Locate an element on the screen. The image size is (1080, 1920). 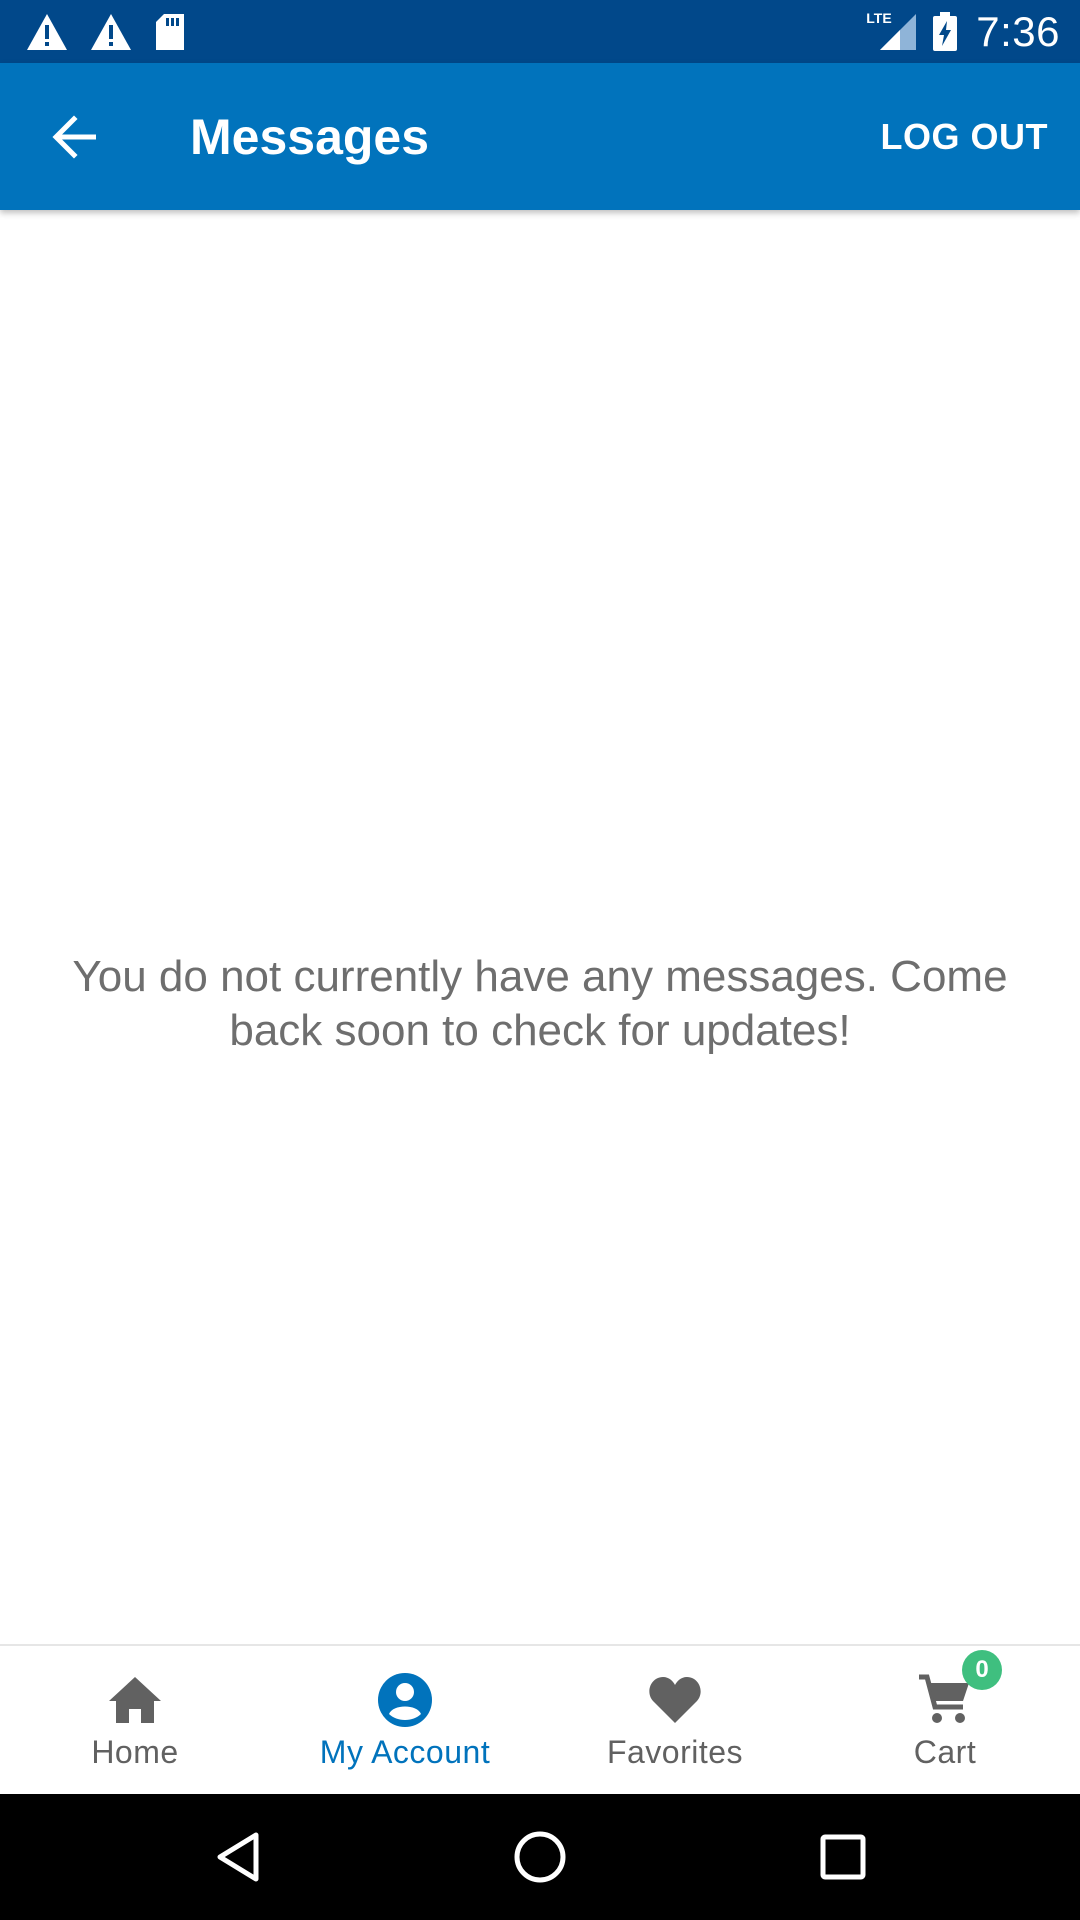
system-recents-button is located at coordinates (843, 1857).